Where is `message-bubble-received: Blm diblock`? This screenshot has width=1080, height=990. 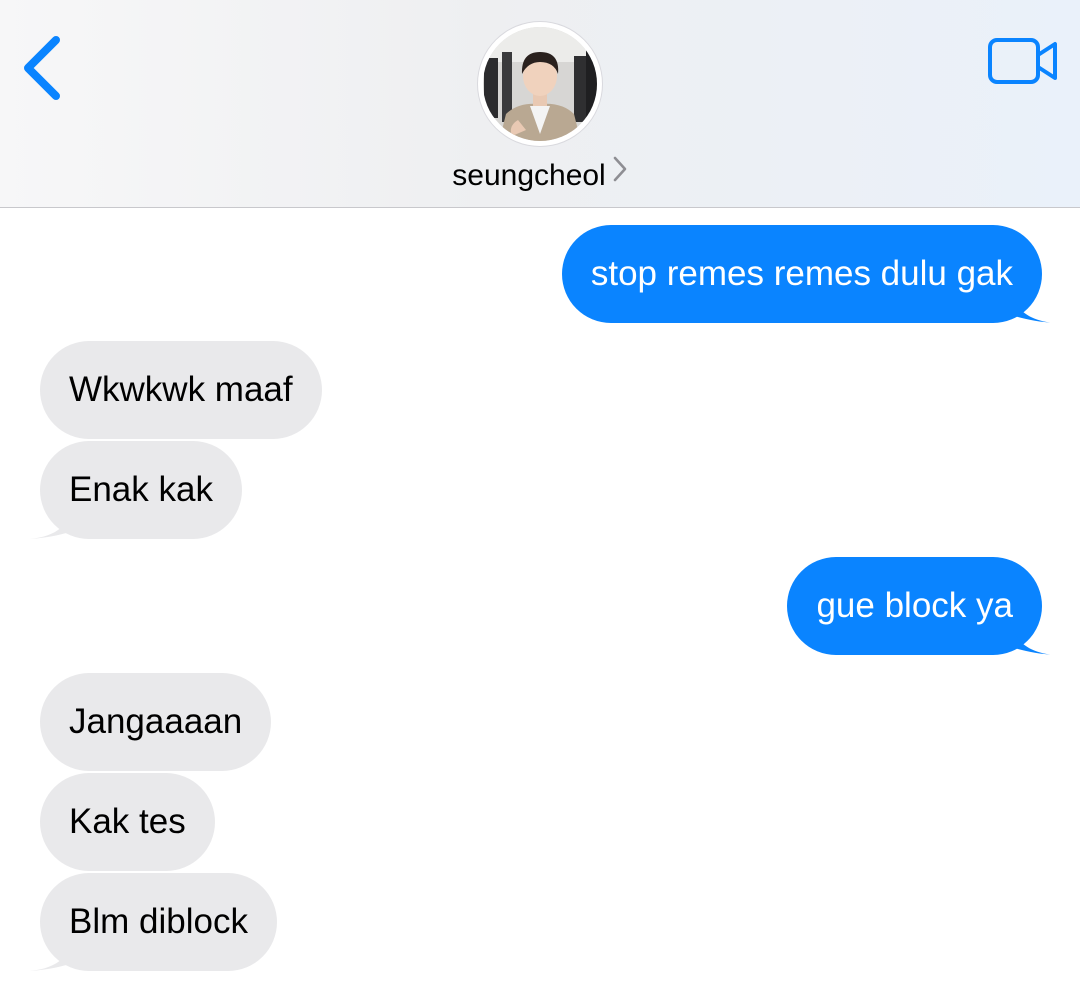 message-bubble-received: Blm diblock is located at coordinates (158, 922).